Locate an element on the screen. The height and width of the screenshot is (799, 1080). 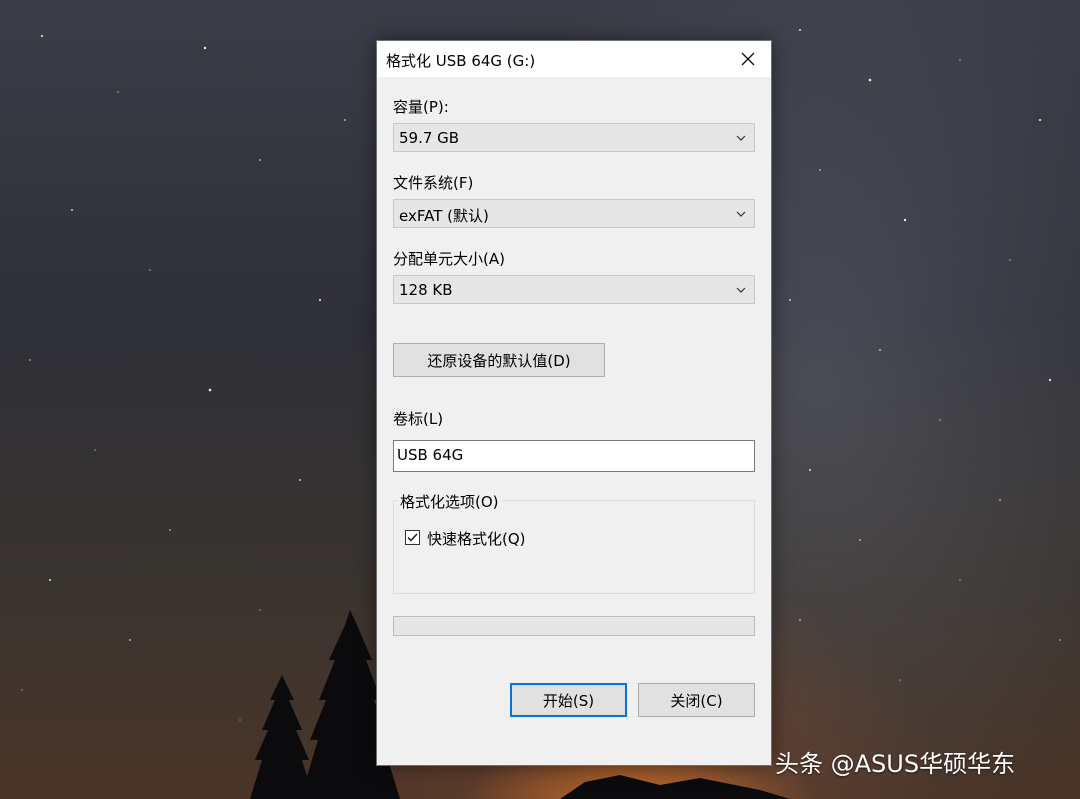
file-system-label: 文件系统(F) is located at coordinates (433, 183).